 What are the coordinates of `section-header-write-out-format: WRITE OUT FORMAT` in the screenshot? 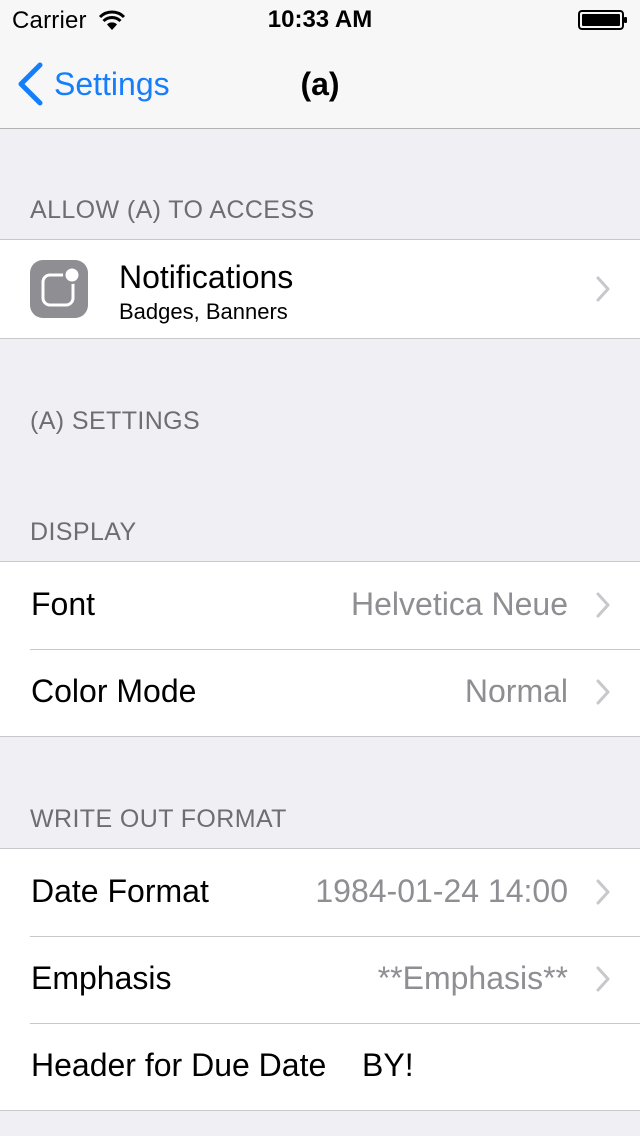 It's located at (158, 819).